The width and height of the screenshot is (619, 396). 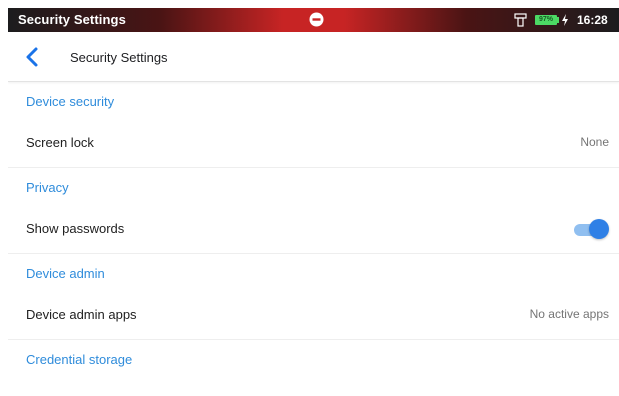 I want to click on device-admin-apps-label: Device admin apps, so click(x=81, y=314).